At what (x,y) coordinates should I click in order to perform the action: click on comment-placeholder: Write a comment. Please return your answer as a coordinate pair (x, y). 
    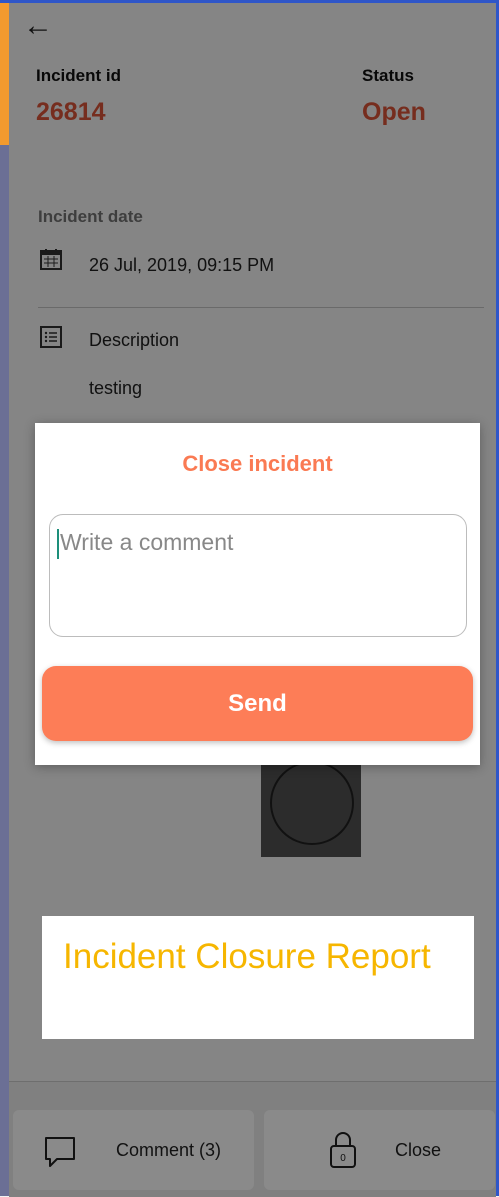
    Looking at the image, I should click on (147, 542).